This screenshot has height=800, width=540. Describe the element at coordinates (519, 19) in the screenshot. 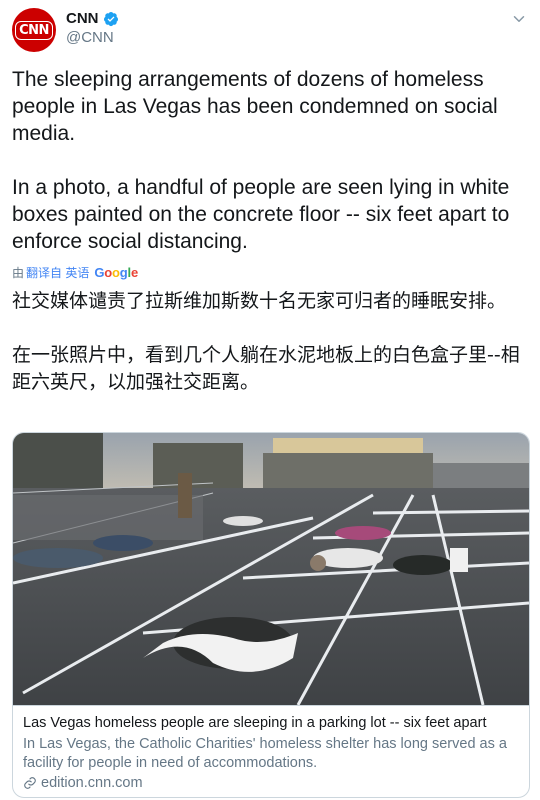

I see `chevron-down-icon` at that location.